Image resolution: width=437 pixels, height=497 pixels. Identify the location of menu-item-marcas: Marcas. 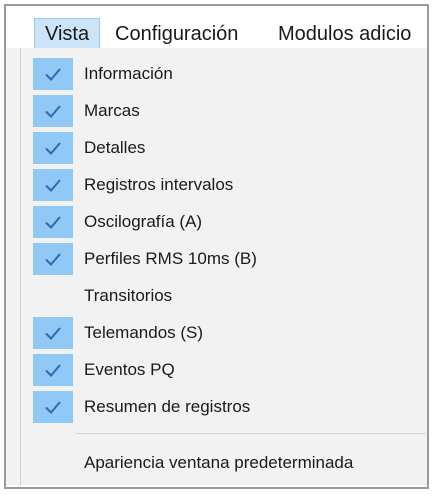
(223, 111).